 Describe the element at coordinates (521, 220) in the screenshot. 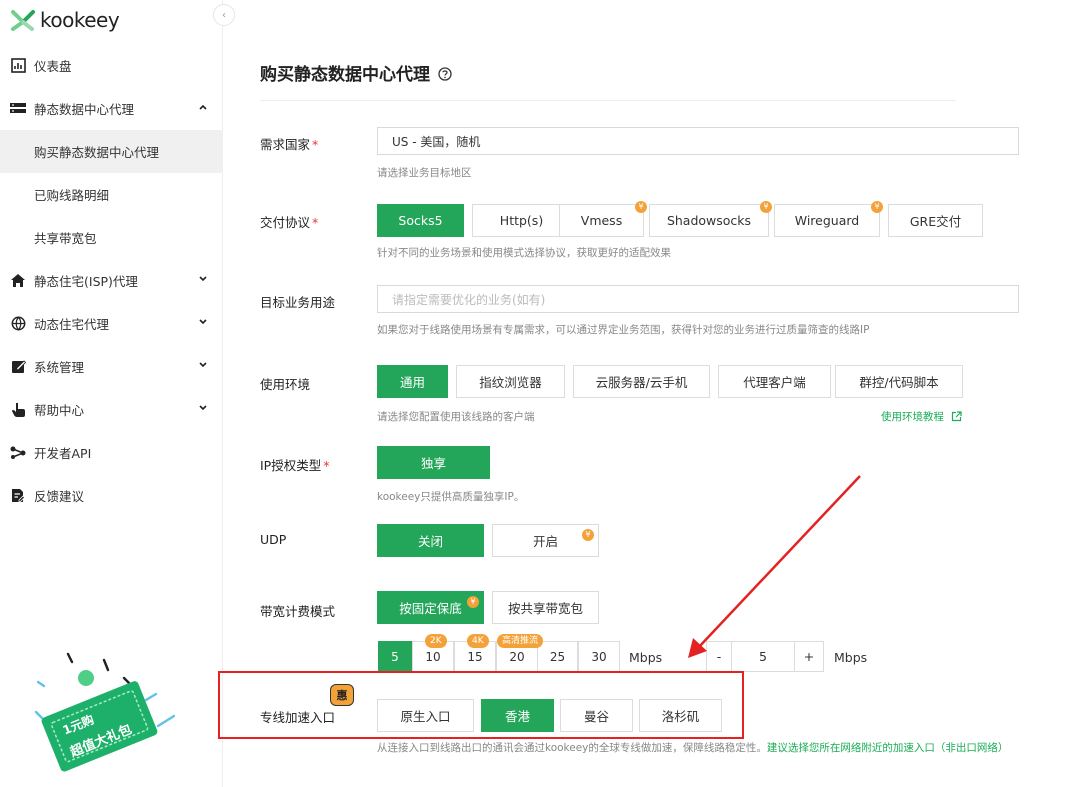

I see `protocol-option-https: Http(s)` at that location.